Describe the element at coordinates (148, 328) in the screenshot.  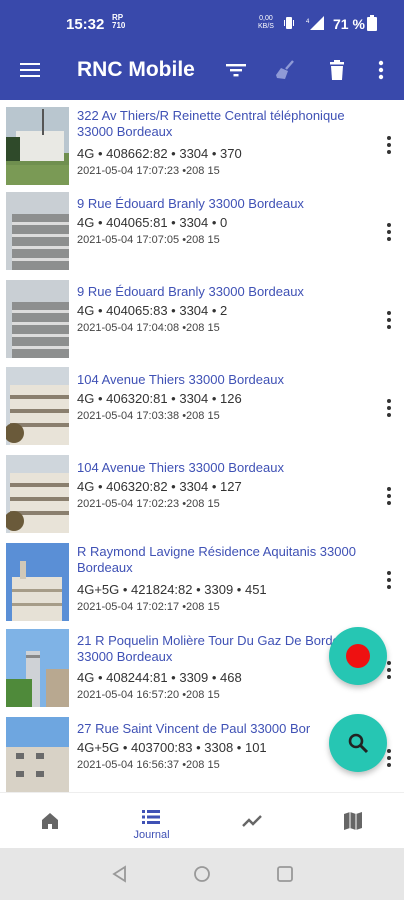
I see `entry-date: 2021-05-04 17:04:08 •208 15` at that location.